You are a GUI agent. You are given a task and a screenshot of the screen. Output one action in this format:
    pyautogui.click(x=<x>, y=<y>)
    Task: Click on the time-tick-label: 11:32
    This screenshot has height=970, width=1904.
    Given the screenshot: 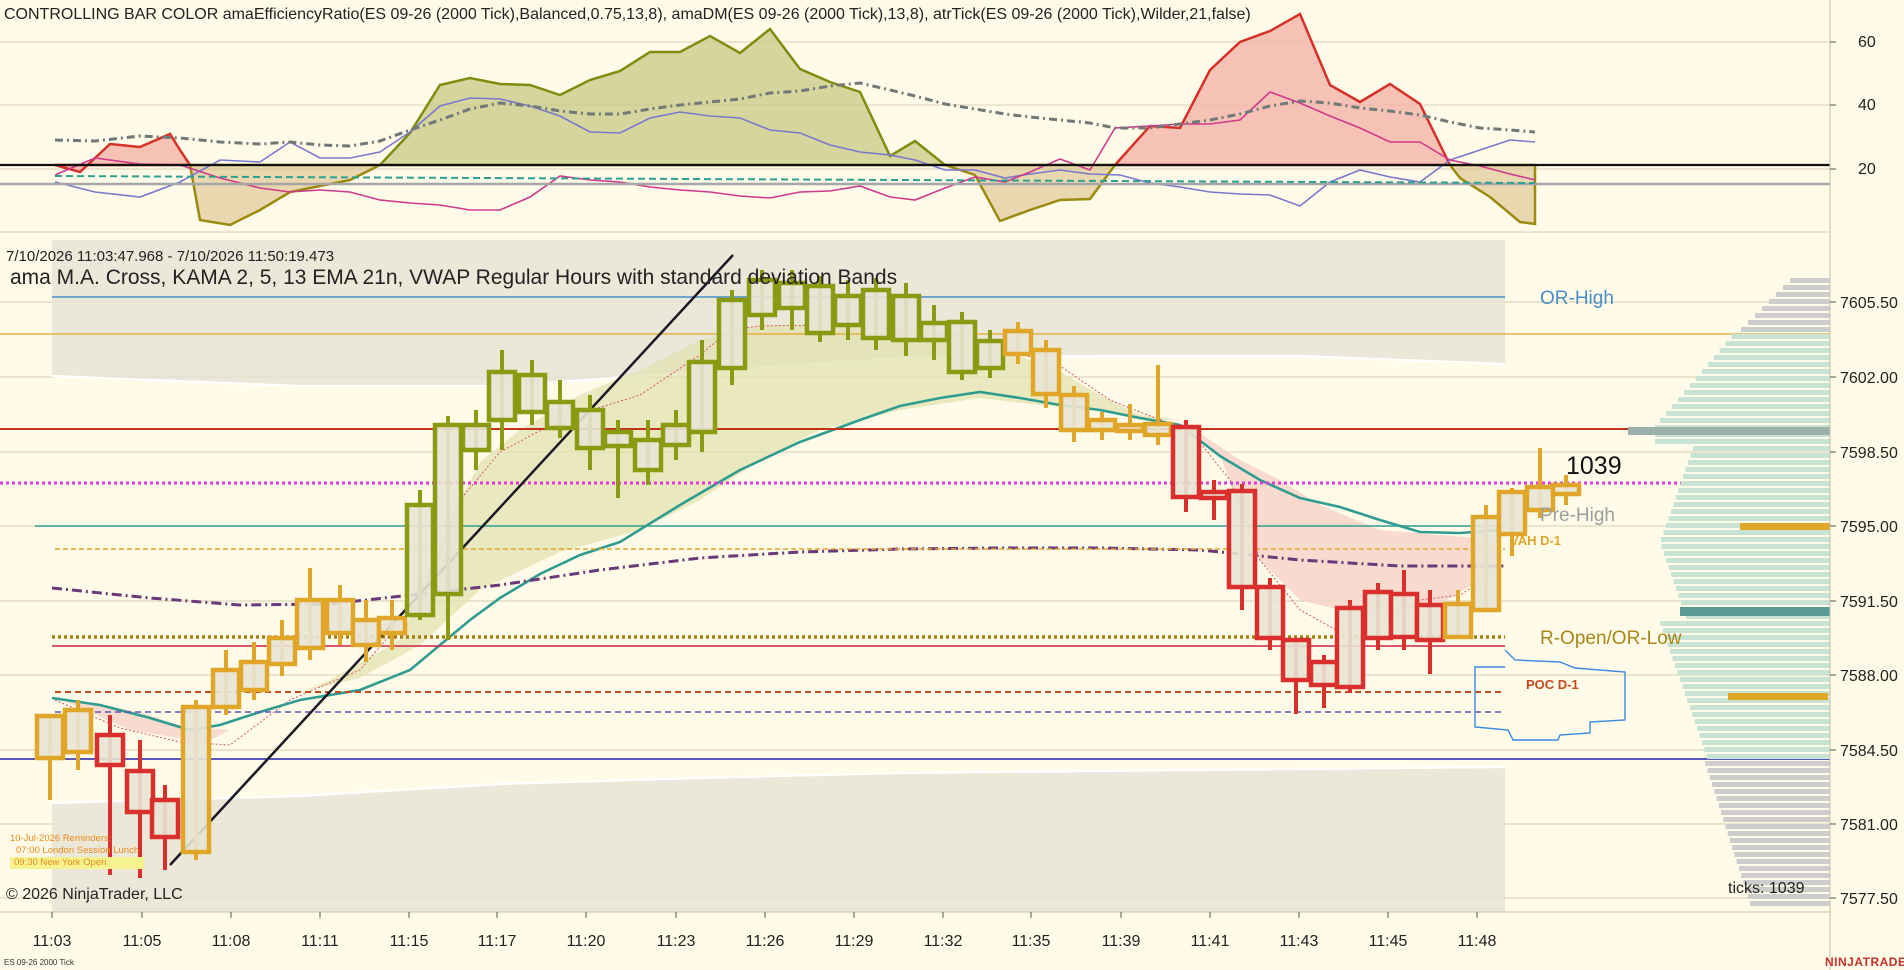 What is the action you would take?
    pyautogui.click(x=943, y=941)
    